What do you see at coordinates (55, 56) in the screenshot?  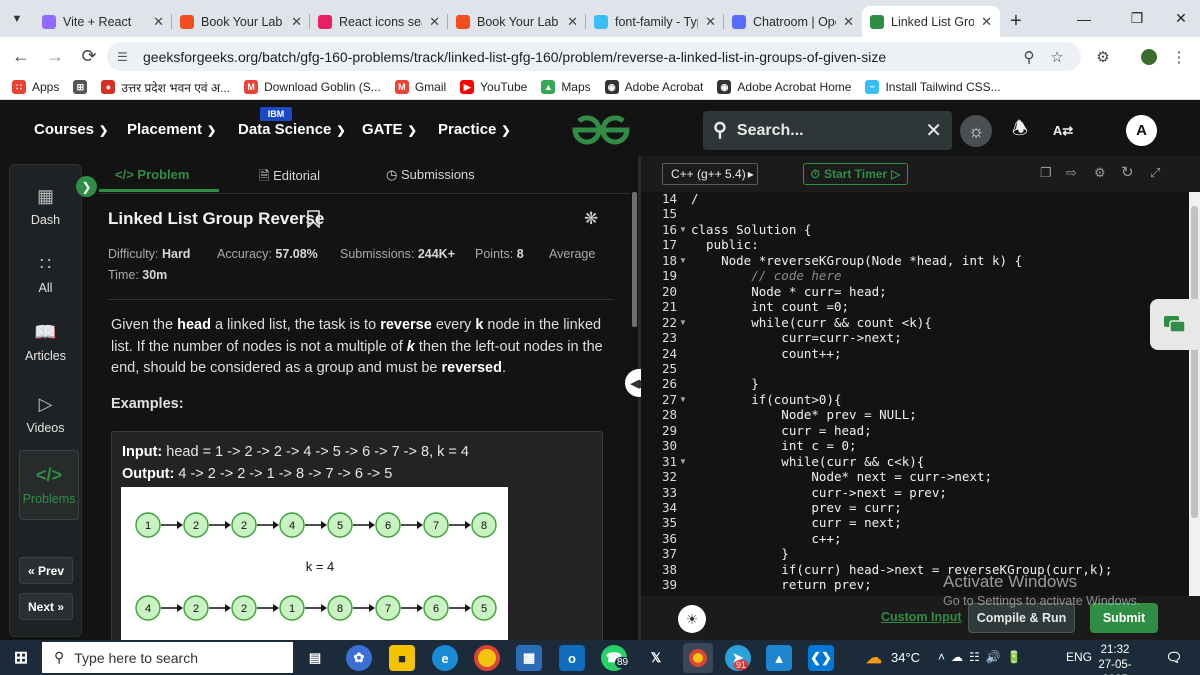 I see `forward-button: →` at bounding box center [55, 56].